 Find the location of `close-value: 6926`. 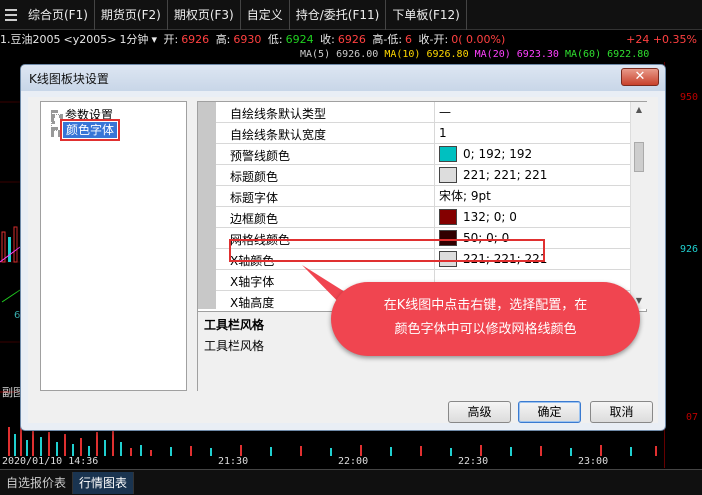

close-value: 6926 is located at coordinates (351, 39).